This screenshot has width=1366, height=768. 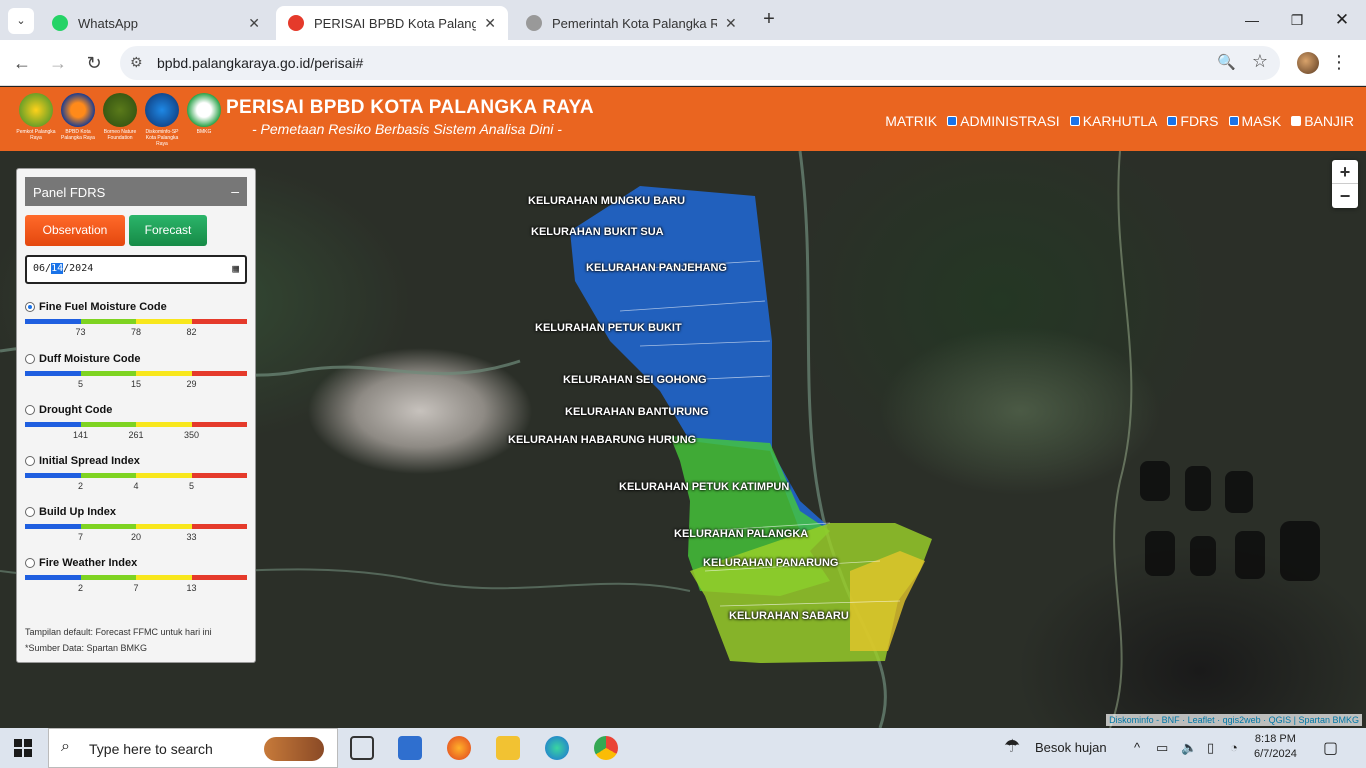 I want to click on mail-icon, so click(x=410, y=748).